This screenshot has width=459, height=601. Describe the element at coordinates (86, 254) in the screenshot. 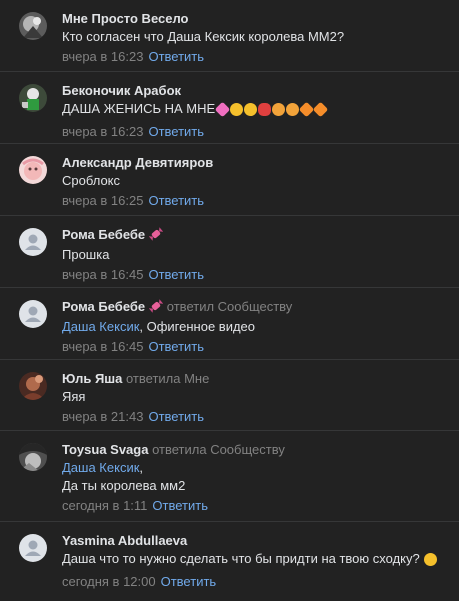

I see `comment-text: Прошка` at that location.